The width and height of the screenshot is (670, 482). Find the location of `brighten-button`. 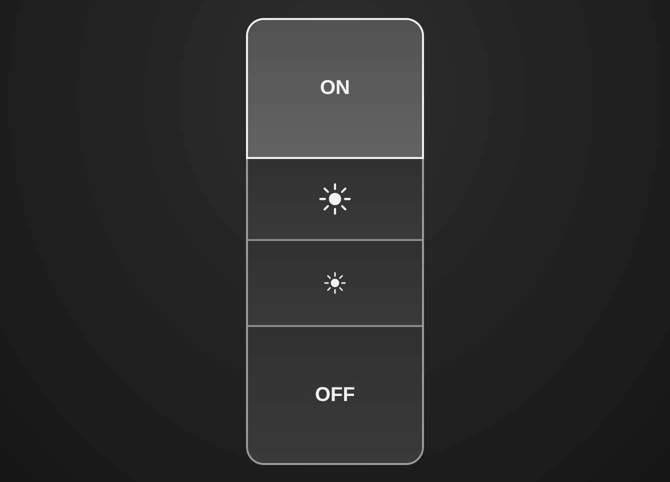

brighten-button is located at coordinates (335, 198).